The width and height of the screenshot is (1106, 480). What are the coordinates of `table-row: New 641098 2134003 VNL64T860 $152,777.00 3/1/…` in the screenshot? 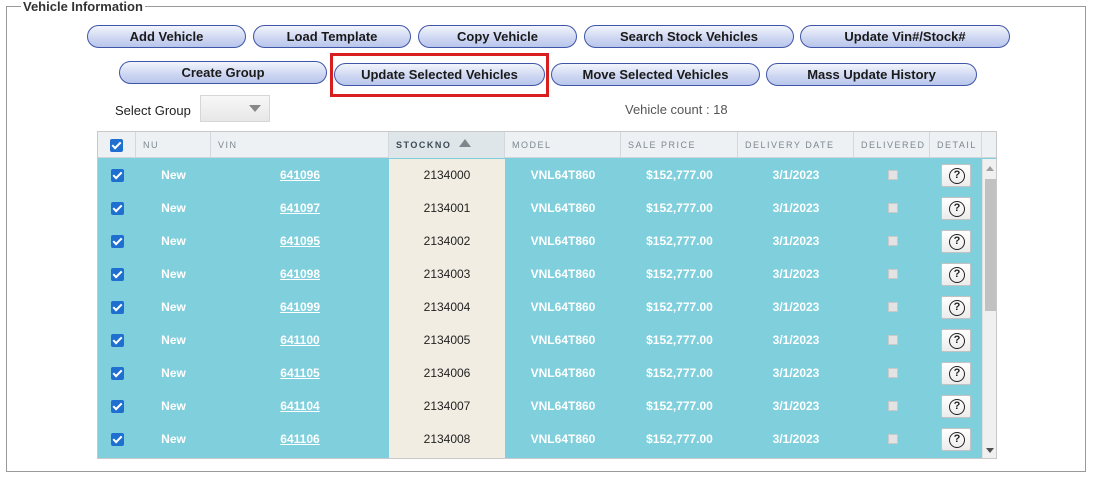 It's located at (540, 274).